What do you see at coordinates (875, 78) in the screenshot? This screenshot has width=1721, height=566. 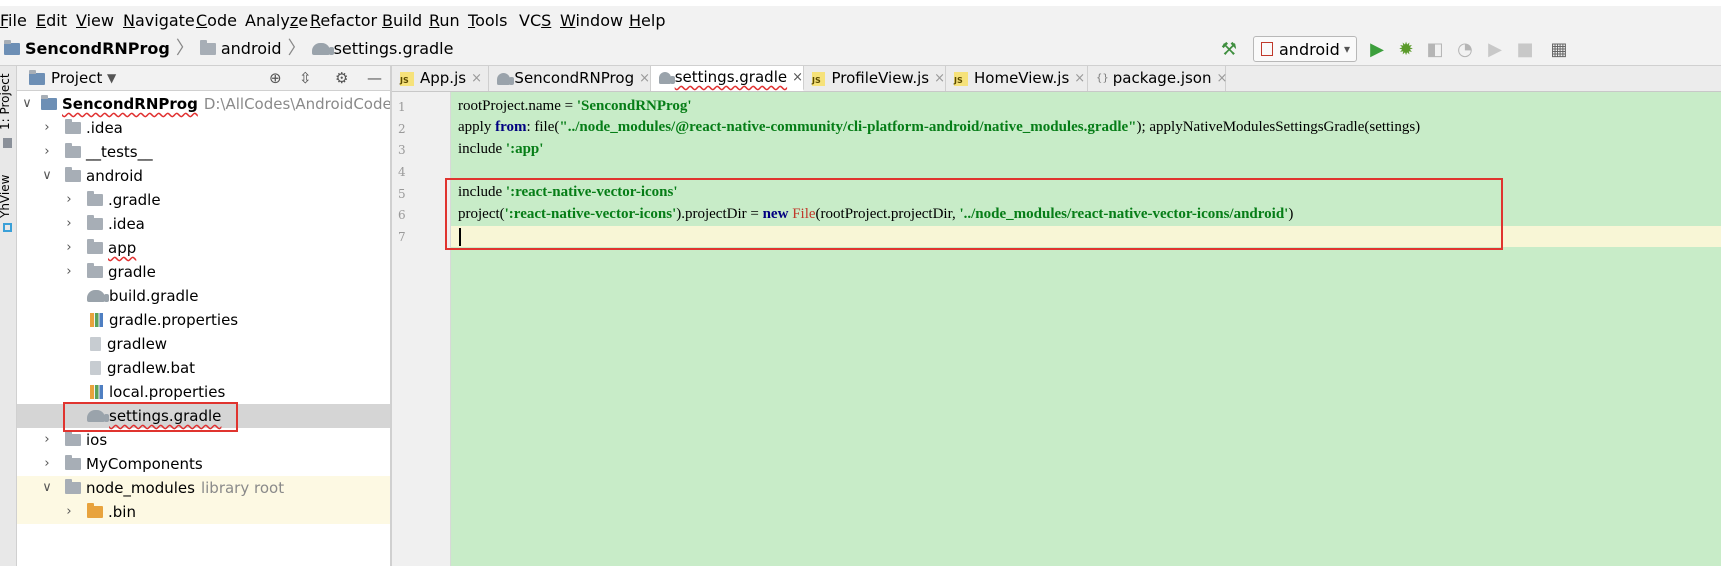 I see `tab-profileview-js: JS ProfileView.js ×` at bounding box center [875, 78].